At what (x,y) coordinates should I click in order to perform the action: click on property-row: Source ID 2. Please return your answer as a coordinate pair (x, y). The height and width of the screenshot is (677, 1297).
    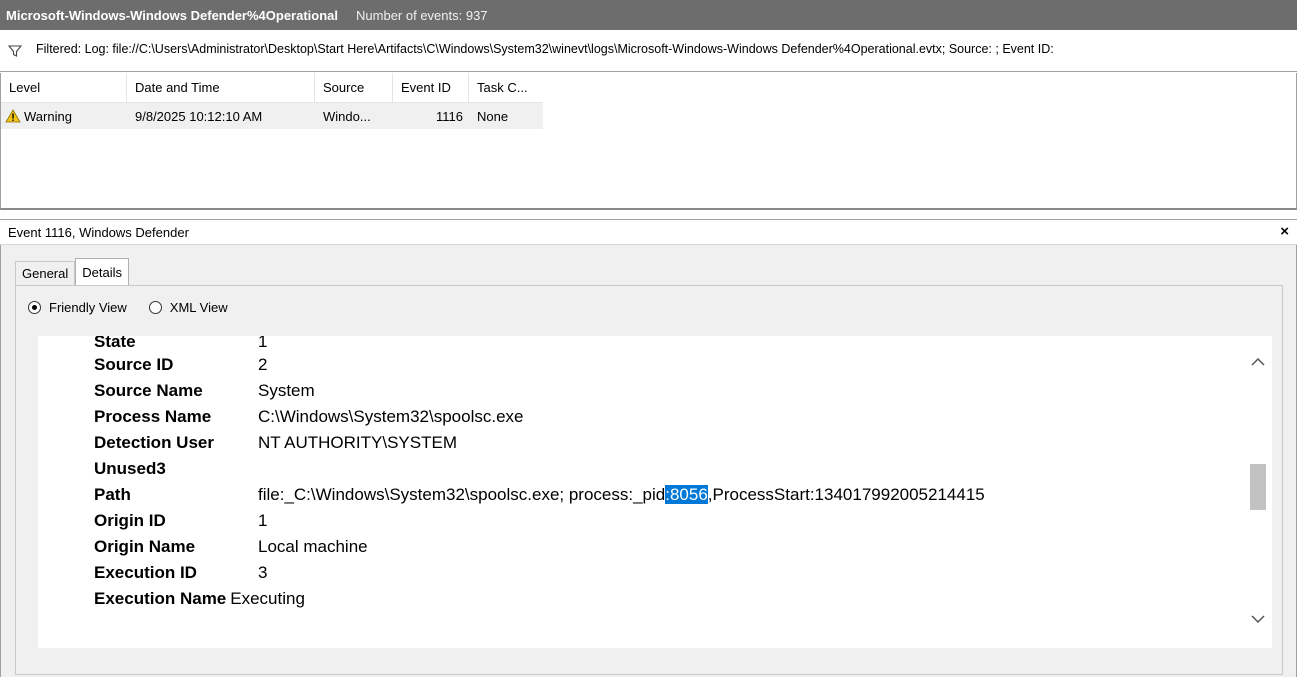
    Looking at the image, I should click on (539, 365).